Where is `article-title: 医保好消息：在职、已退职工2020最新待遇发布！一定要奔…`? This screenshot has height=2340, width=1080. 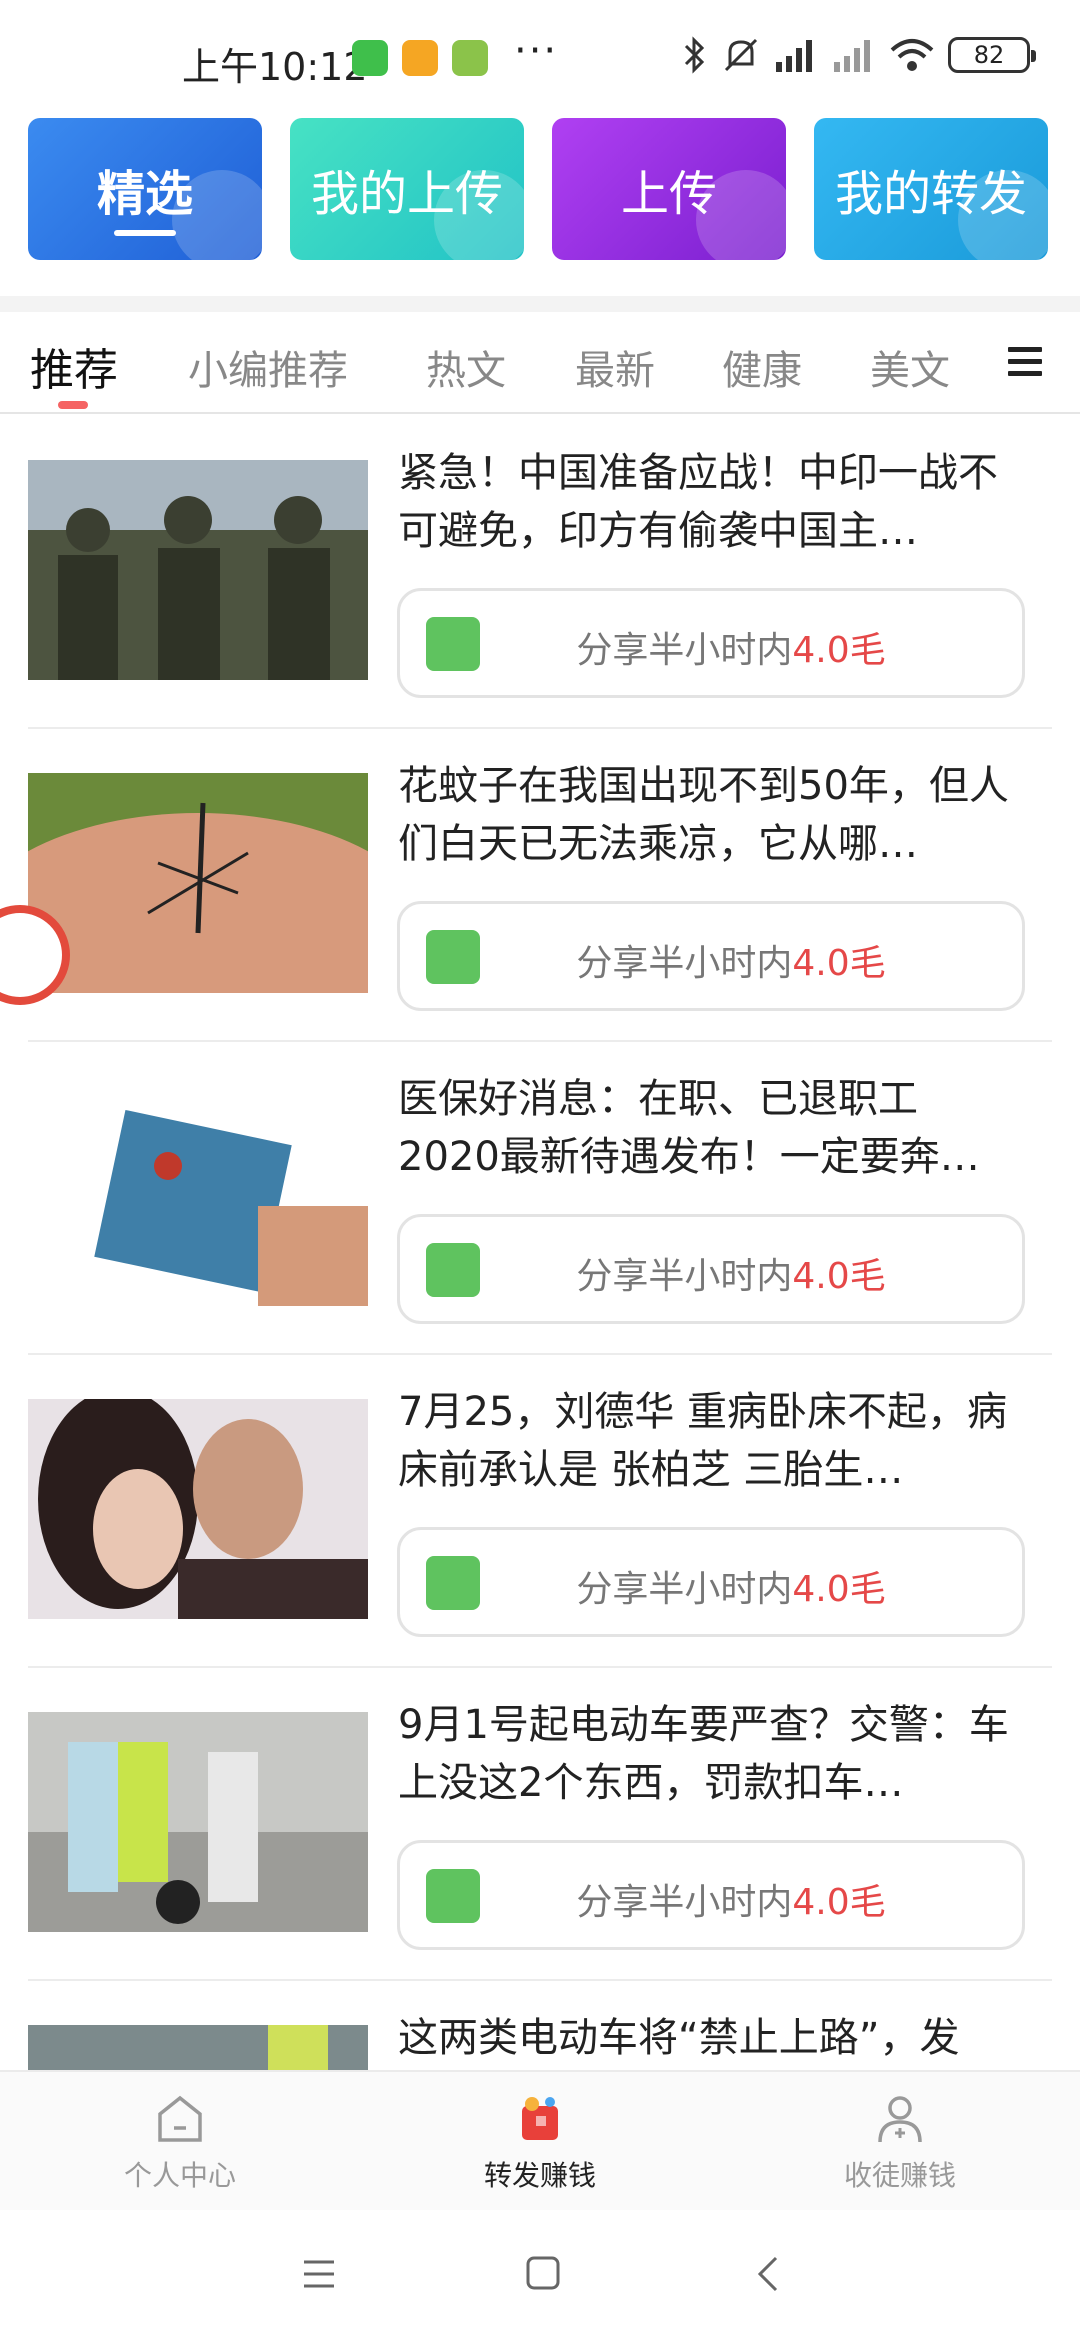
article-title: 医保好消息：在职、已退职工2020最新待遇发布！一定要奔… is located at coordinates (708, 1128).